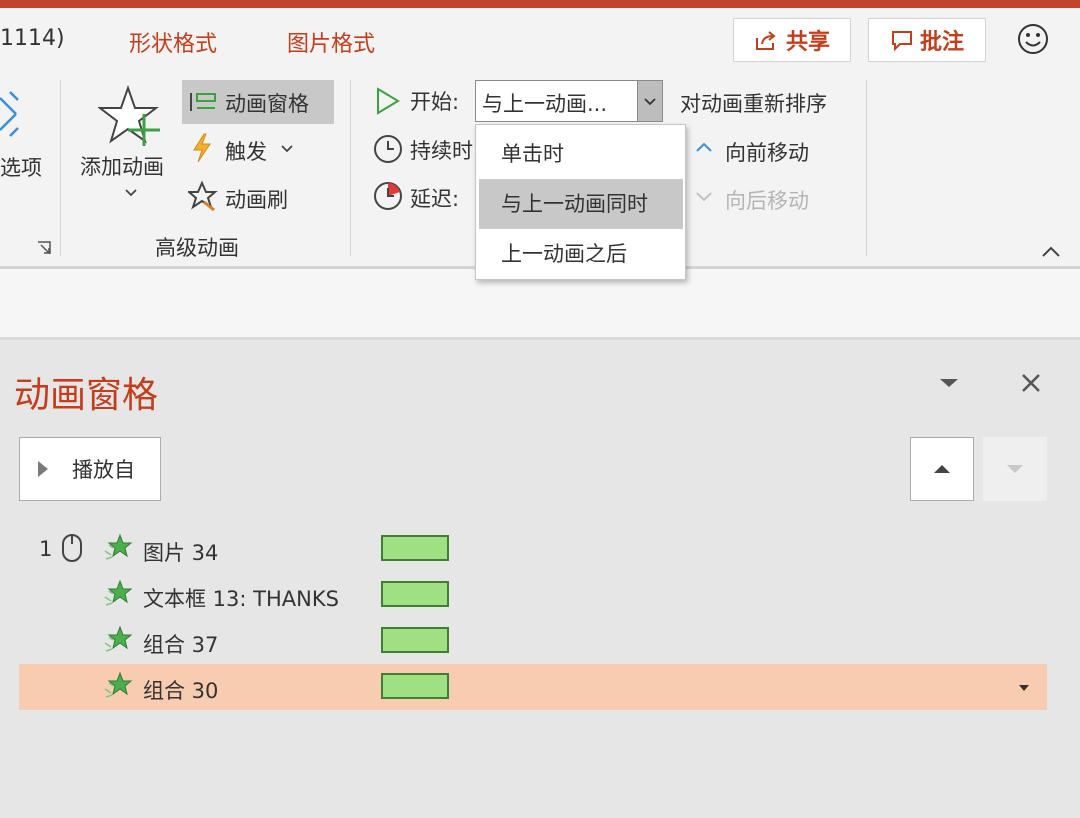 This screenshot has width=1080, height=818. What do you see at coordinates (1031, 383) in the screenshot?
I see `close-icon` at bounding box center [1031, 383].